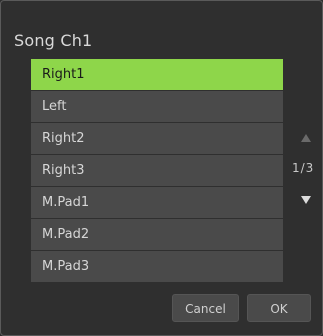  Describe the element at coordinates (53, 40) in the screenshot. I see `dialog-title: Song Ch1` at that location.